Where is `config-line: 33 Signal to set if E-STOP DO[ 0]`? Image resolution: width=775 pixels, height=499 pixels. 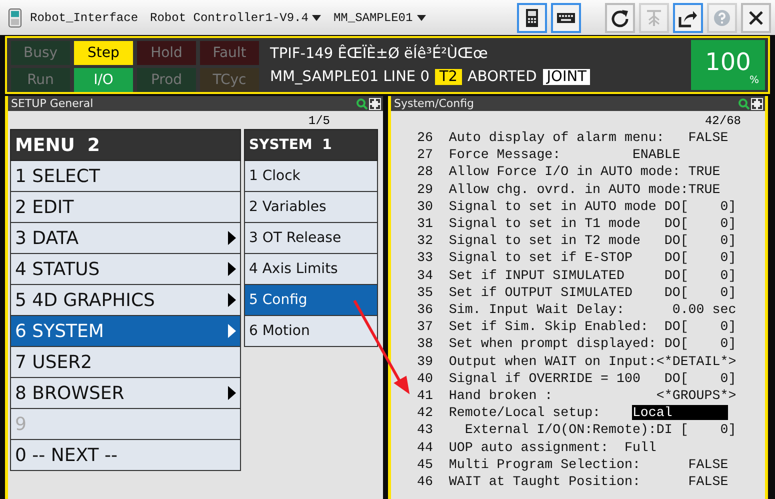
config-line: 33 Signal to set if E-STOP DO[ 0] is located at coordinates (576, 258).